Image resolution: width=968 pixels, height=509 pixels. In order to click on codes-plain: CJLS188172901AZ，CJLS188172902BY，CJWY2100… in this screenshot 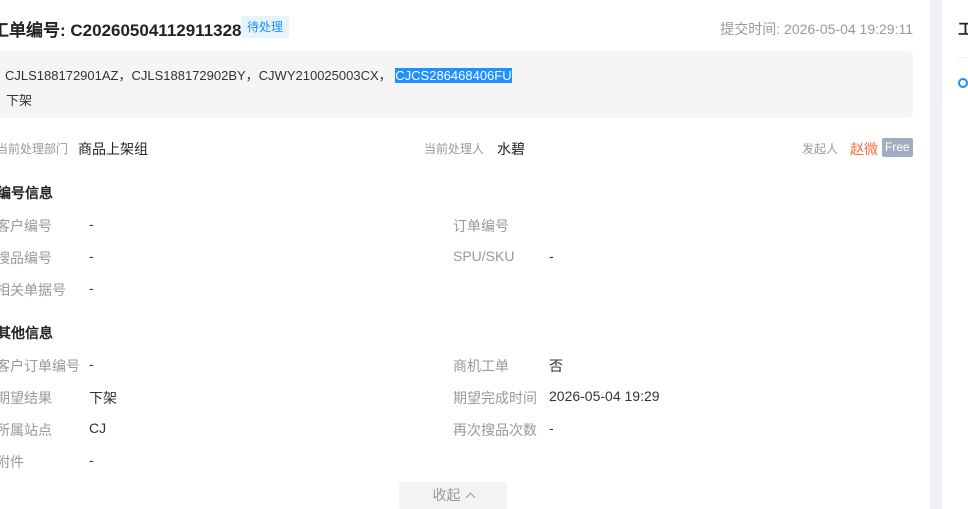, I will do `click(198, 75)`.